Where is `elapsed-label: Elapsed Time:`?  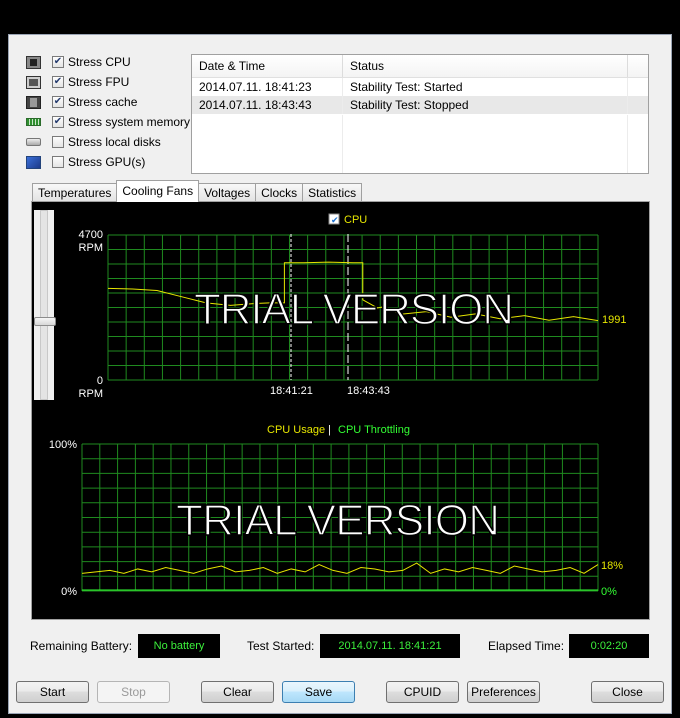
elapsed-label: Elapsed Time: is located at coordinates (526, 646).